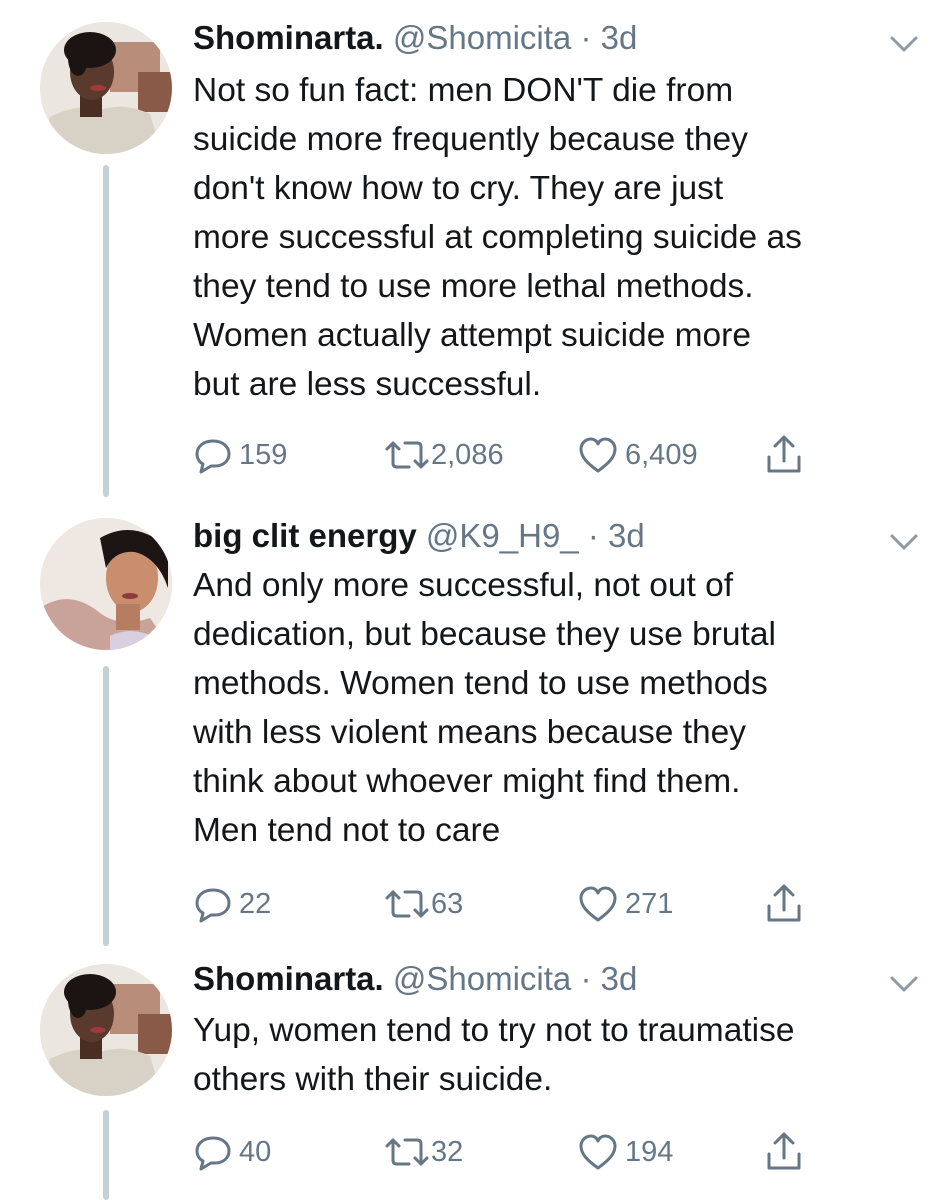  I want to click on reply-count: 40, so click(255, 1151).